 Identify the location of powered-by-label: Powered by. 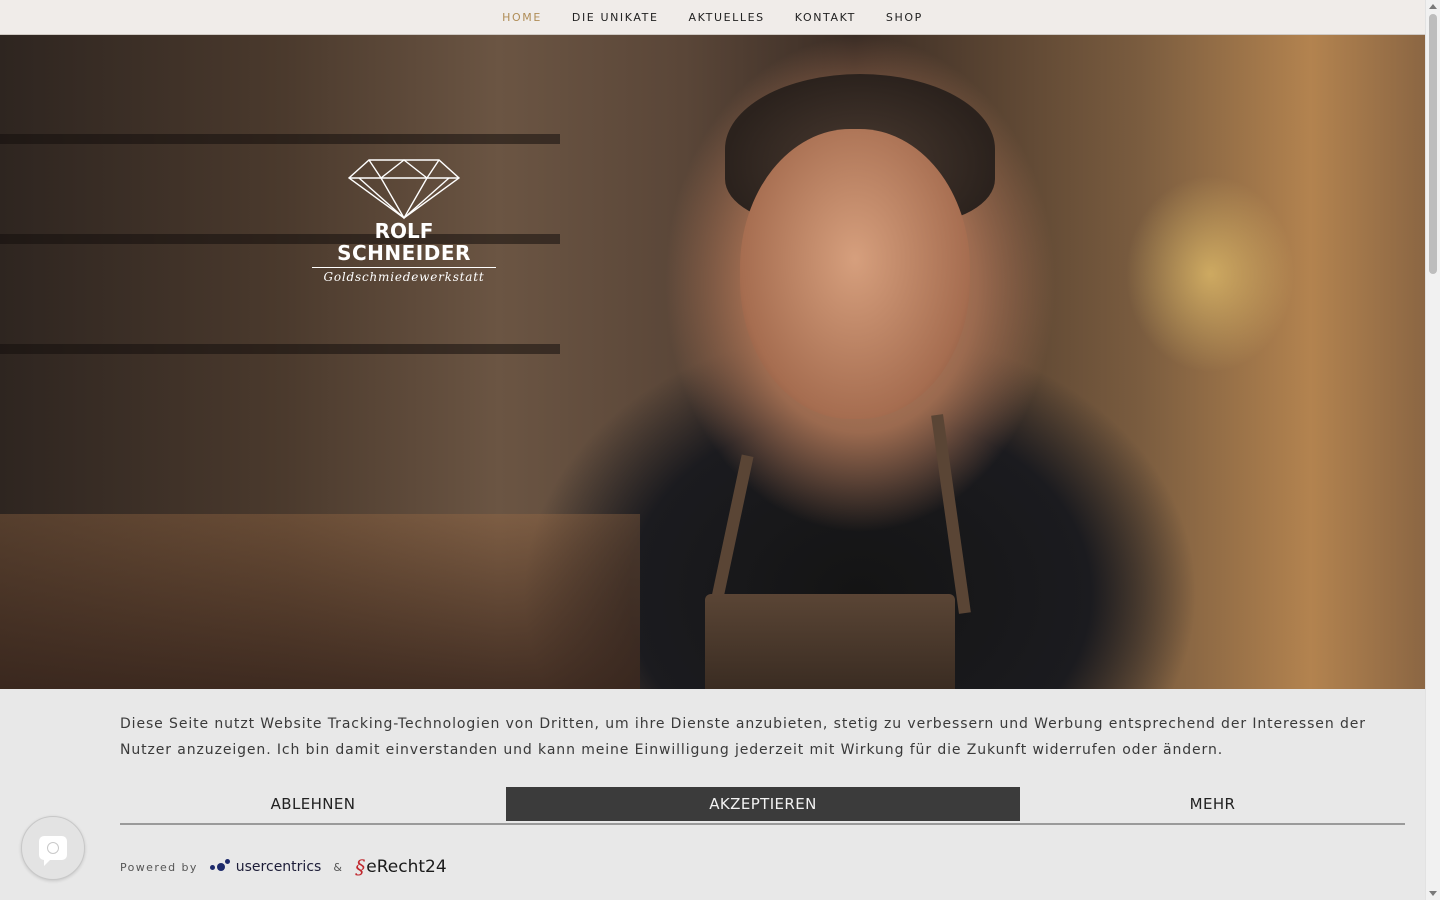
(159, 867).